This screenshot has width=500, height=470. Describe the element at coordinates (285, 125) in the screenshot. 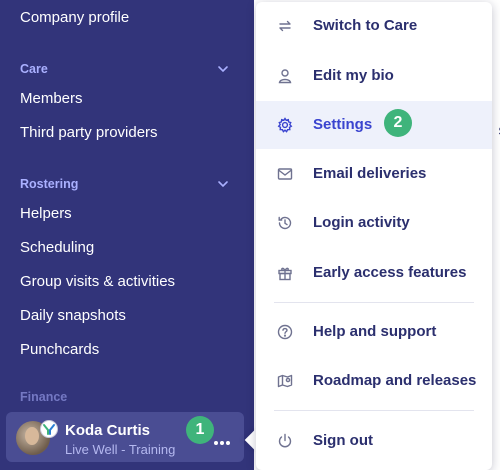

I see `gear-icon` at that location.